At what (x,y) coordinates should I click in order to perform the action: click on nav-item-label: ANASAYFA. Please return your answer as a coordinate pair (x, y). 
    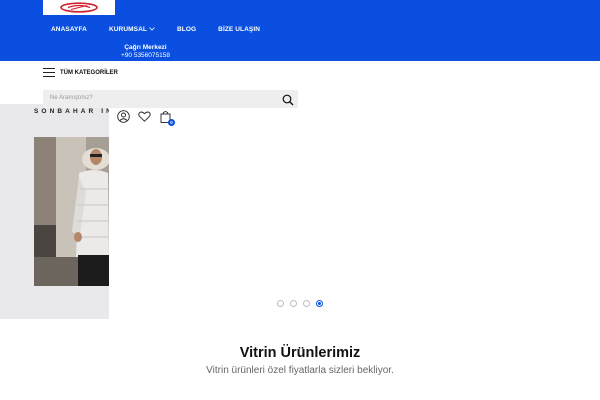
    Looking at the image, I should click on (69, 29).